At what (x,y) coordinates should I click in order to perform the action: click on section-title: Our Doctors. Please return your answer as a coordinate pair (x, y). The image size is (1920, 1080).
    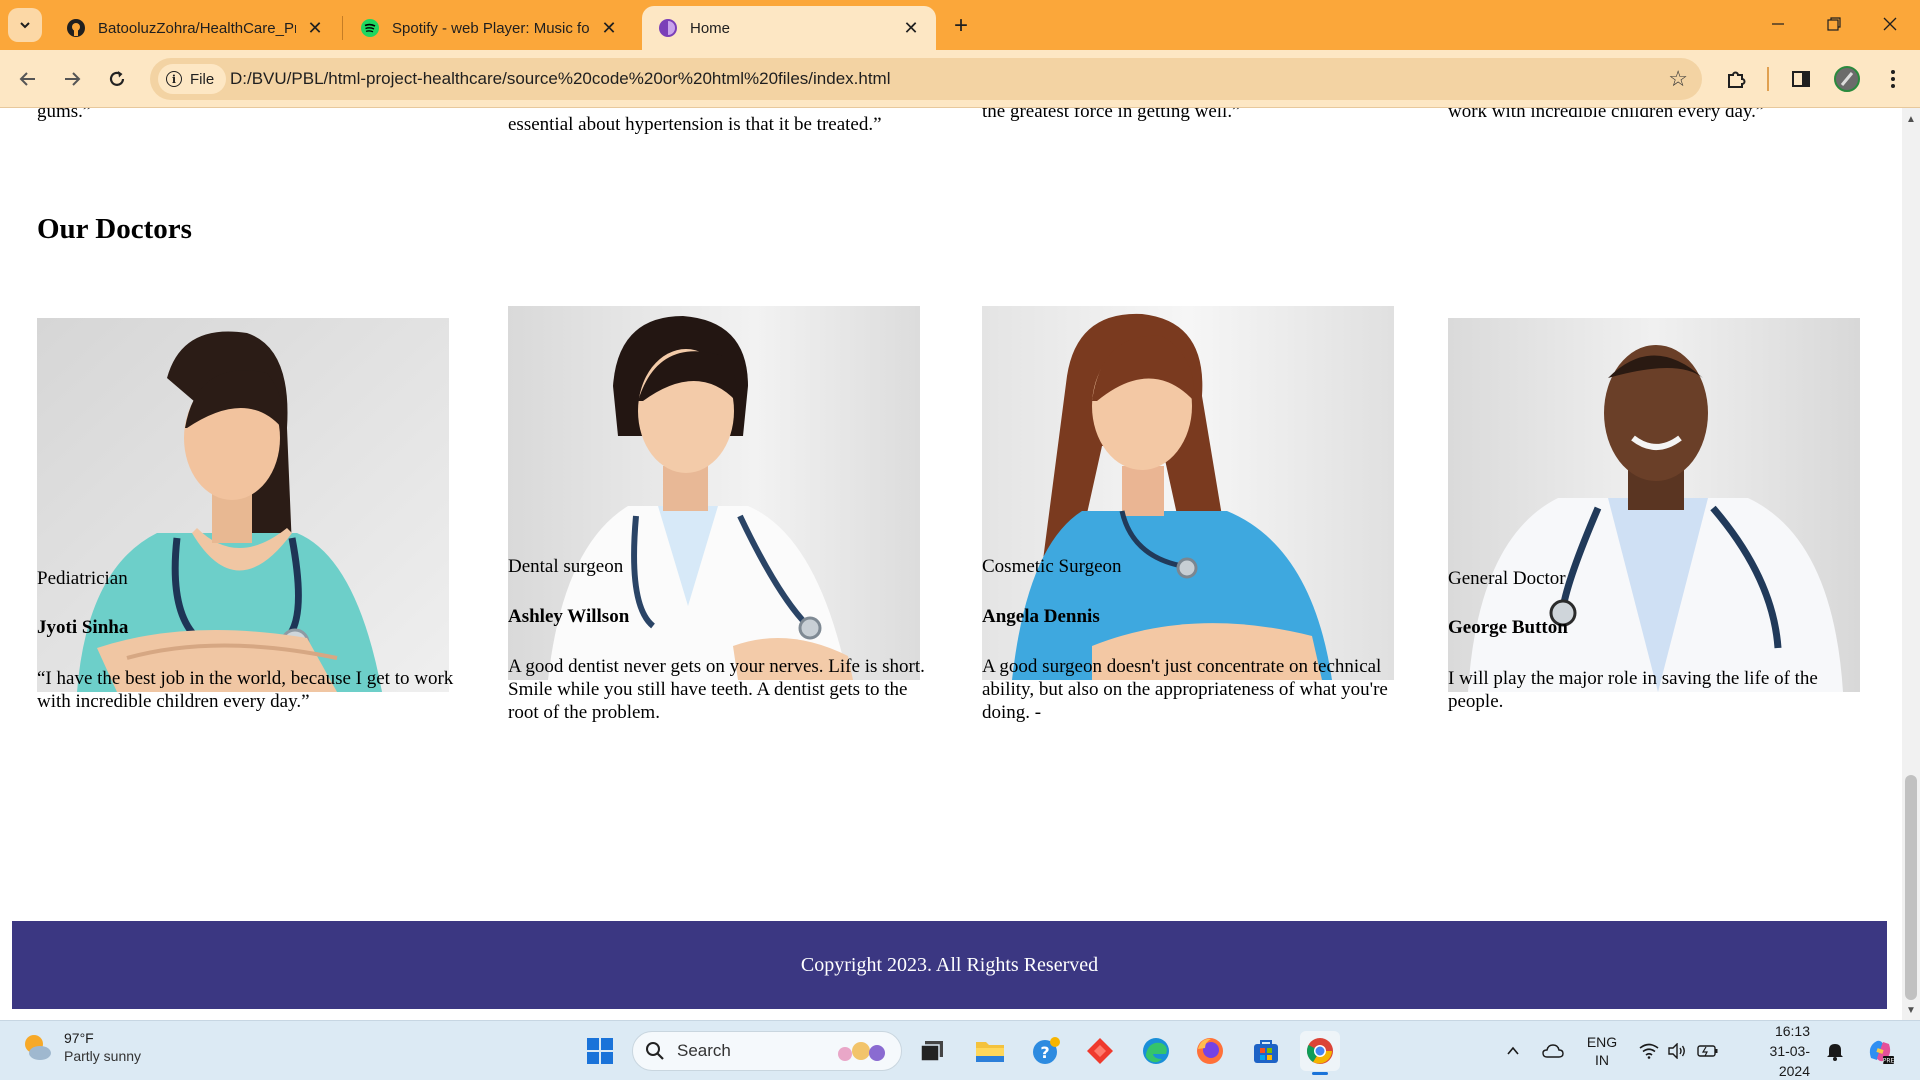
    Looking at the image, I should click on (114, 229).